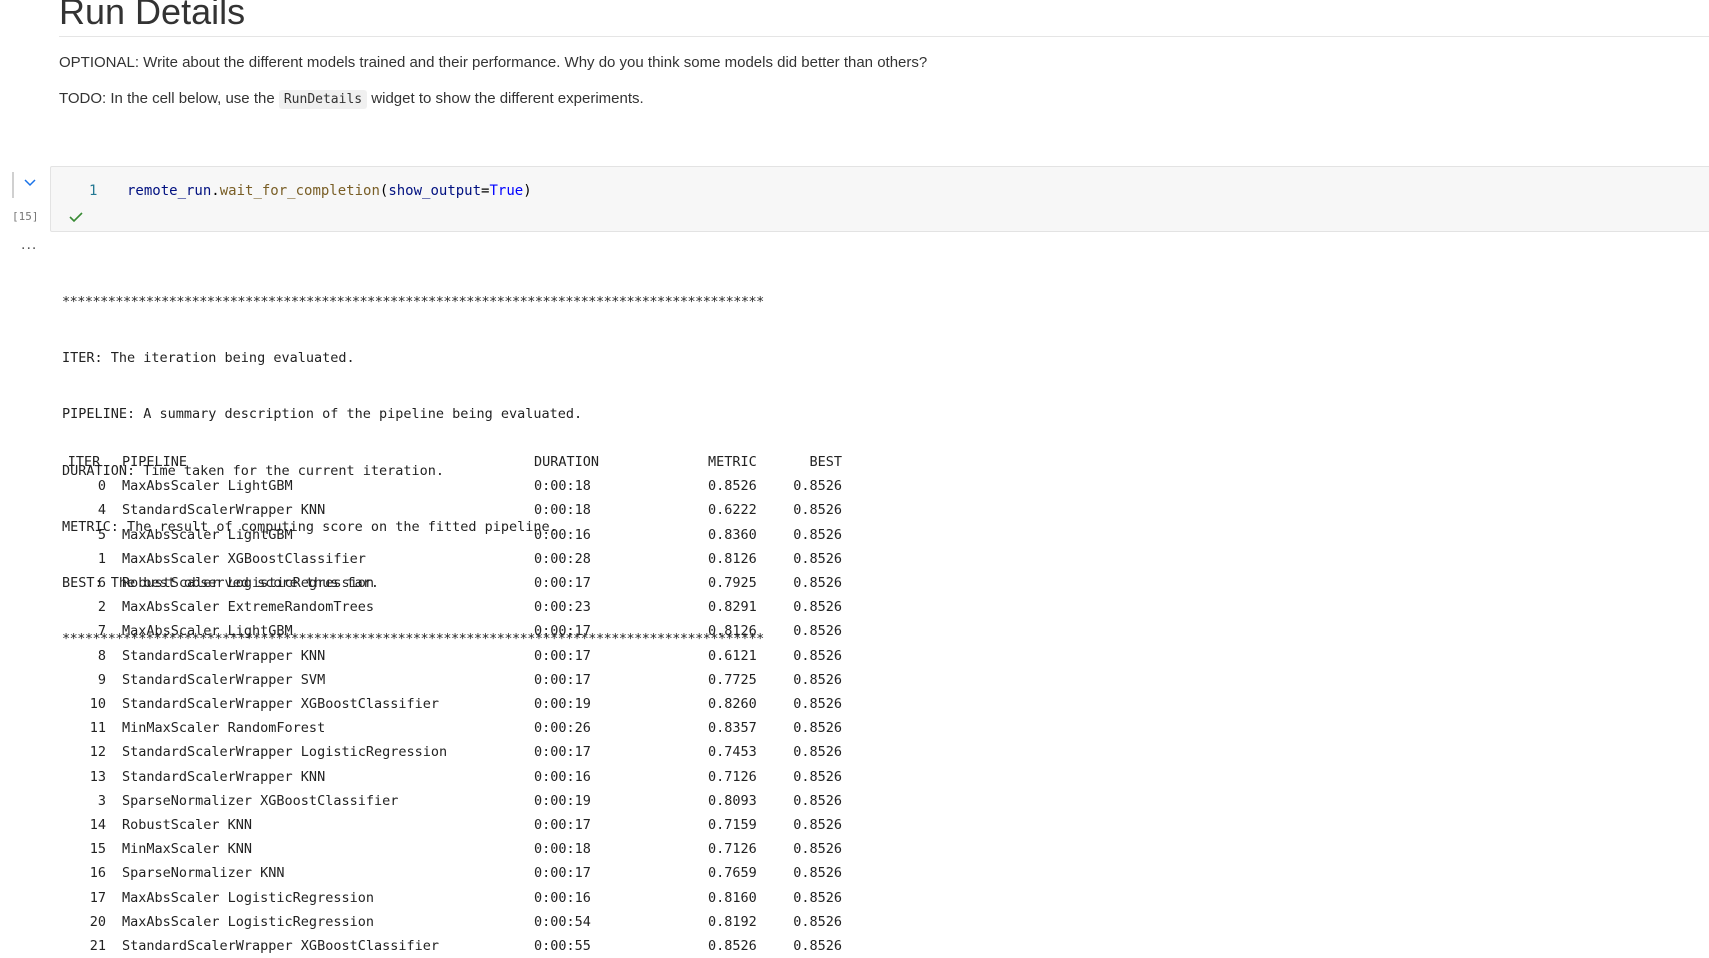  I want to click on cell-iter: 20, so click(97, 921).